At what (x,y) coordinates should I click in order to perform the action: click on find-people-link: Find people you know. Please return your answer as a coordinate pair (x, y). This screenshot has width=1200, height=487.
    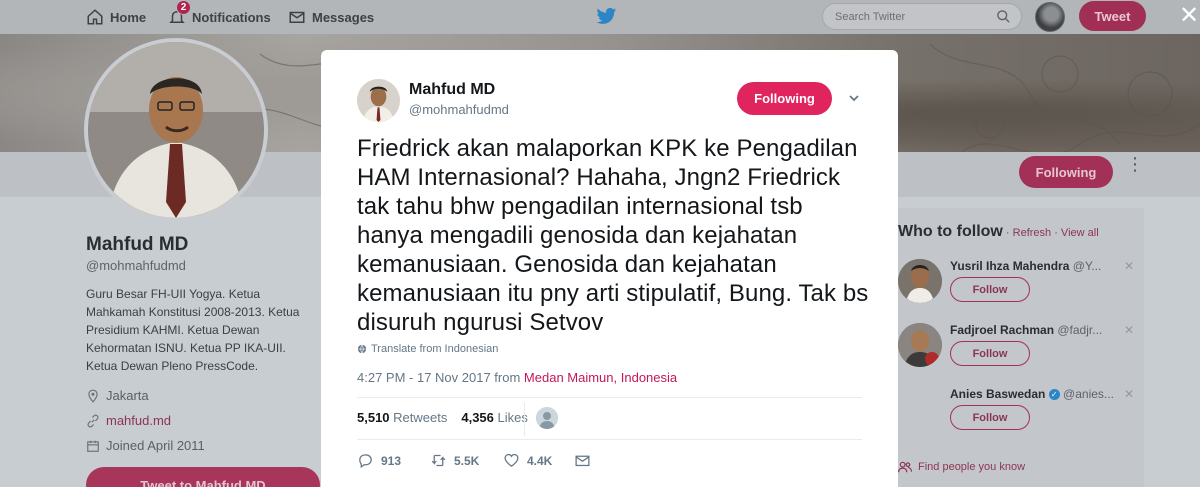
    Looking at the image, I should click on (961, 467).